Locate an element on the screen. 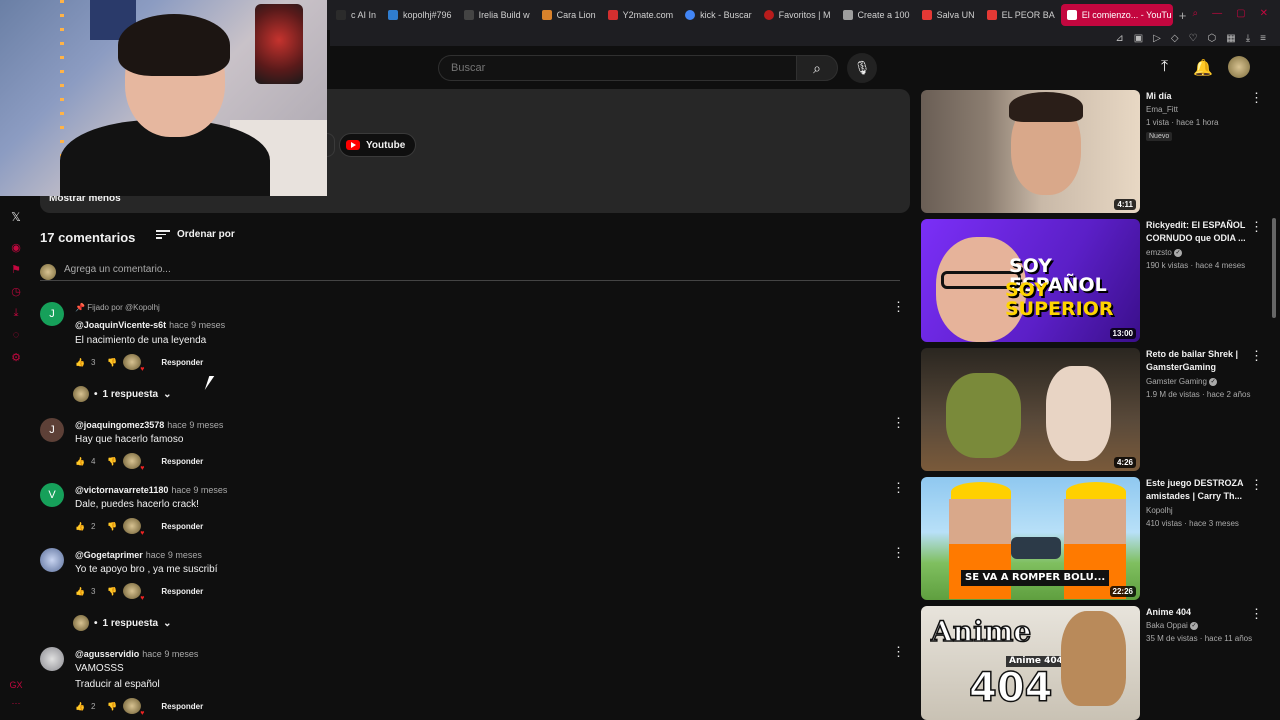  translate-link: Traducir al español is located at coordinates (117, 684).